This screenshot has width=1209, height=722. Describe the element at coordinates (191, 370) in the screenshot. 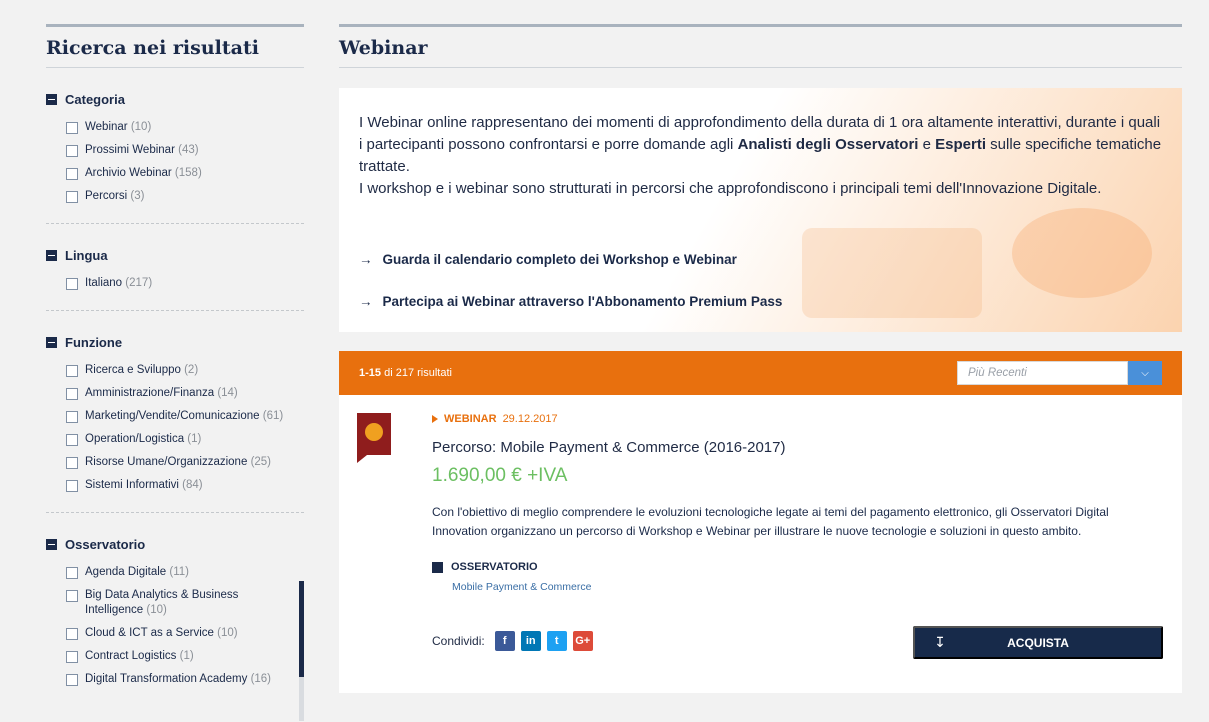

I see `filter-count: (2)` at that location.